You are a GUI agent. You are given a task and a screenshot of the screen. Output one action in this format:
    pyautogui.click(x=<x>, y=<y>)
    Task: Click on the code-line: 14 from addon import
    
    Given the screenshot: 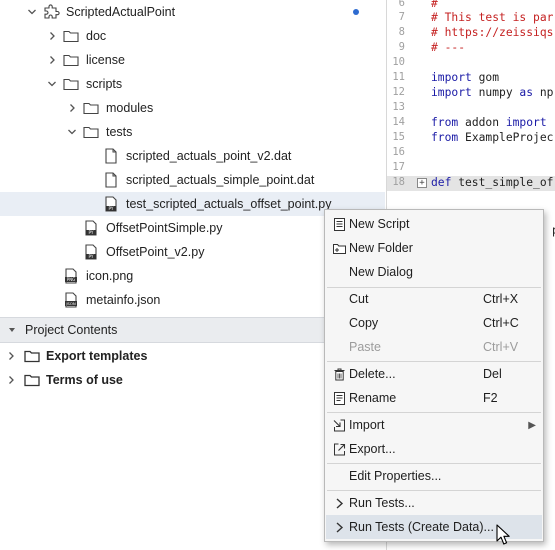 What is the action you would take?
    pyautogui.click(x=469, y=122)
    